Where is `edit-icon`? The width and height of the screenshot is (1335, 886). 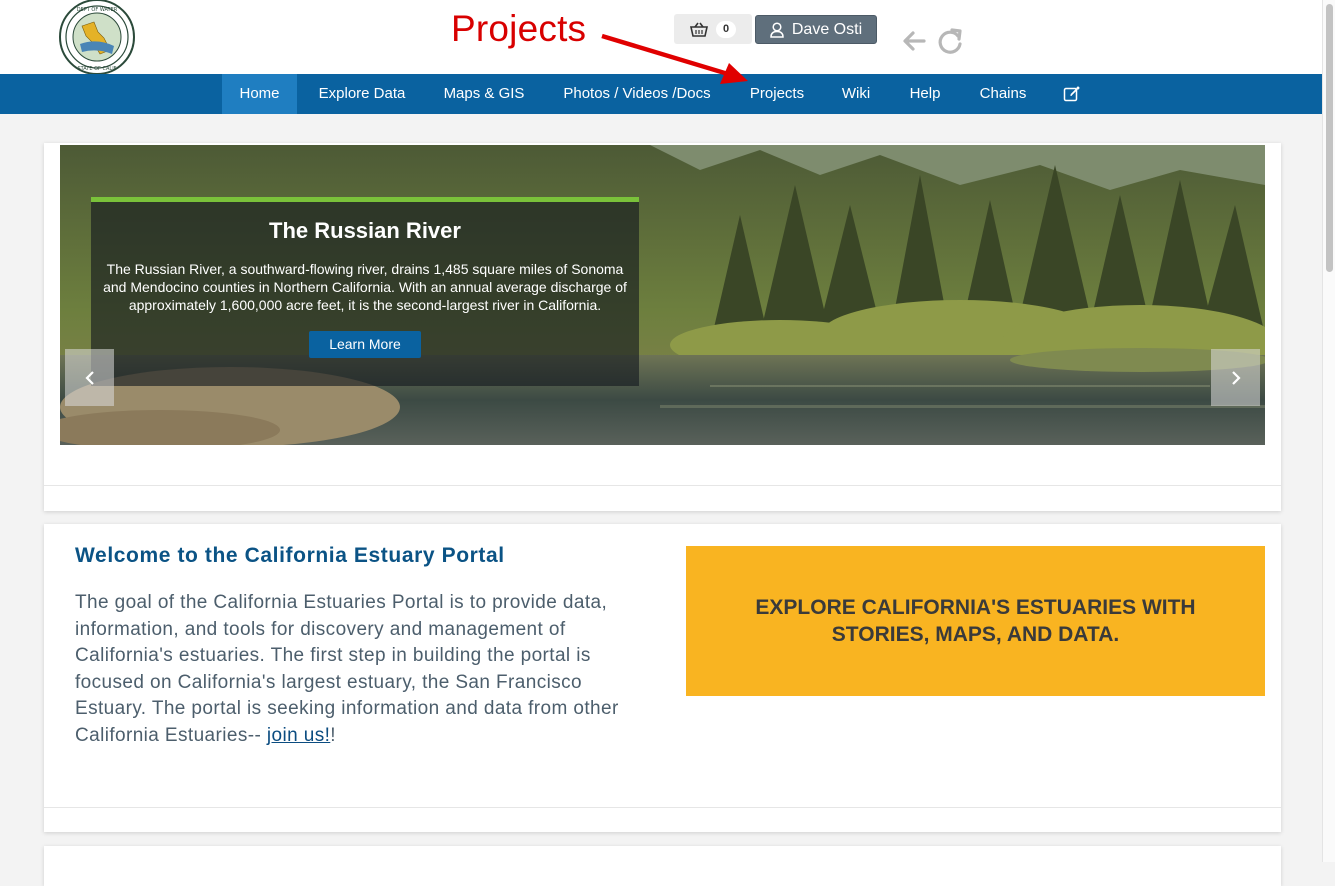
edit-icon is located at coordinates (1071, 94).